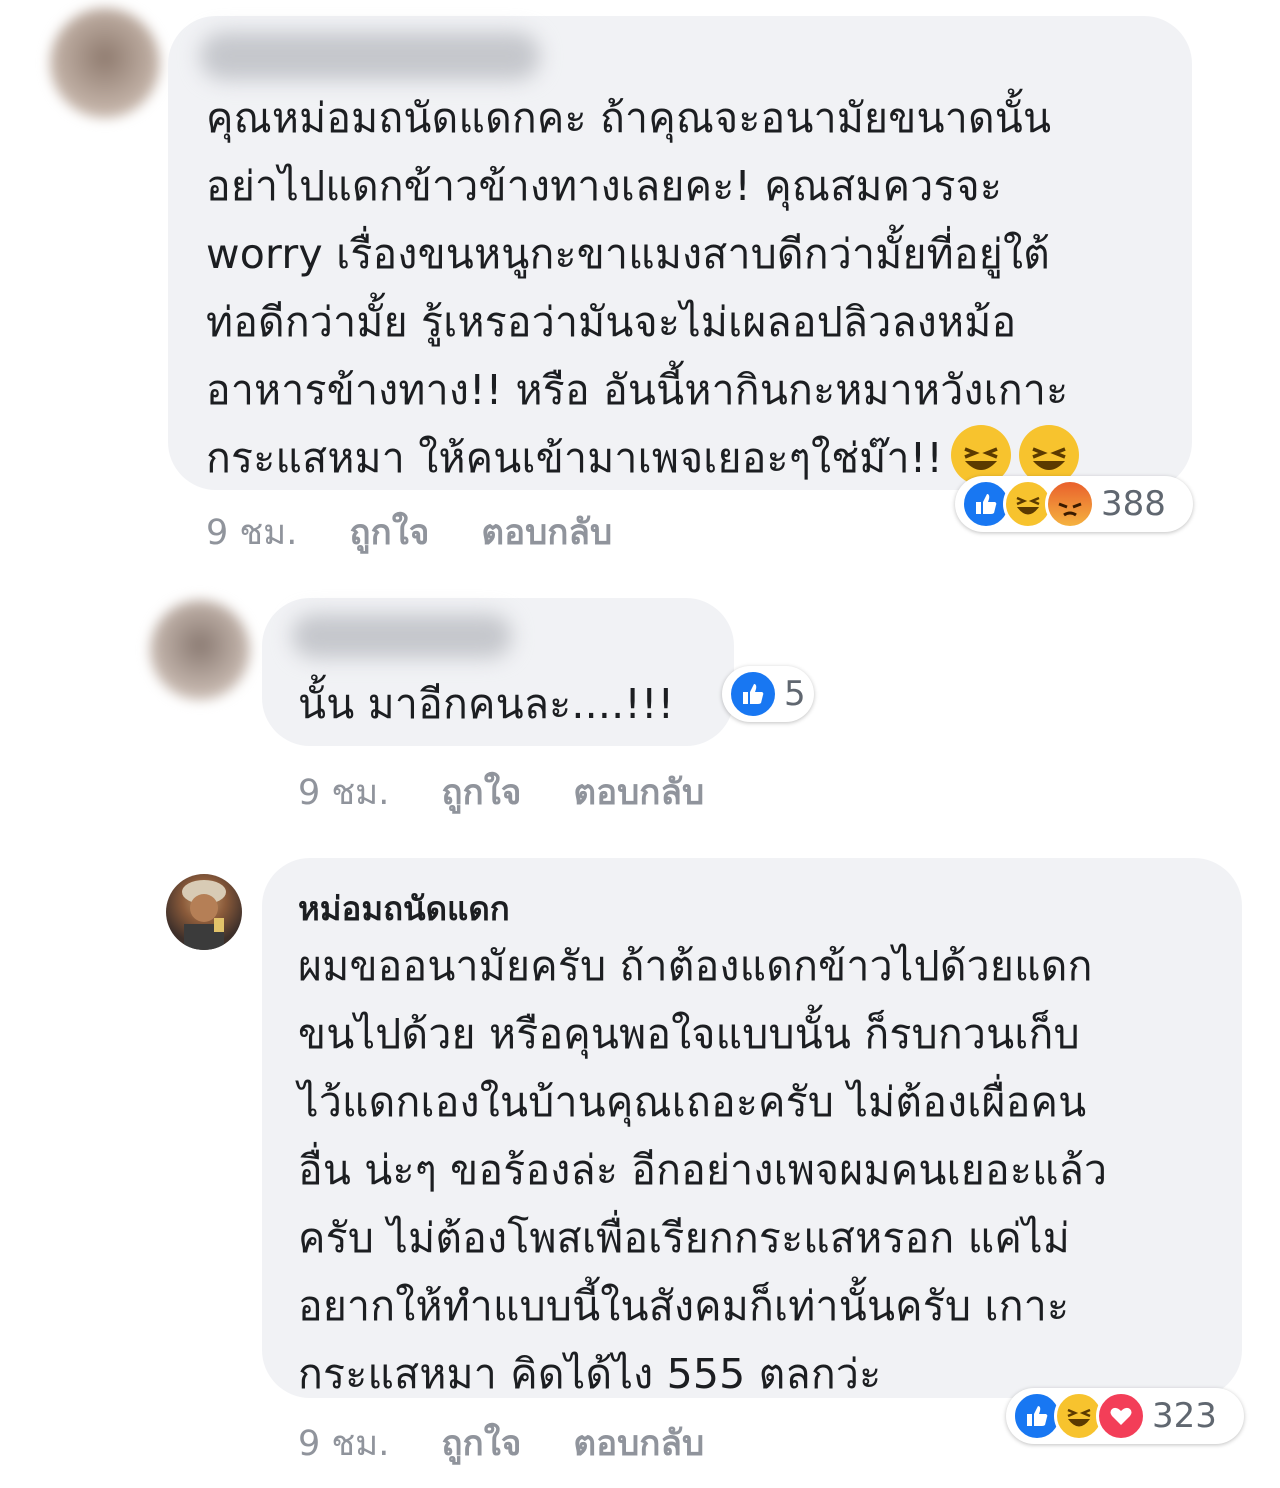 The width and height of the screenshot is (1280, 1488). I want to click on comment-line: ขนไปด้วย หรือคุนพอใจแบบนั้น ก็รบกวนเก็บ, so click(689, 1034).